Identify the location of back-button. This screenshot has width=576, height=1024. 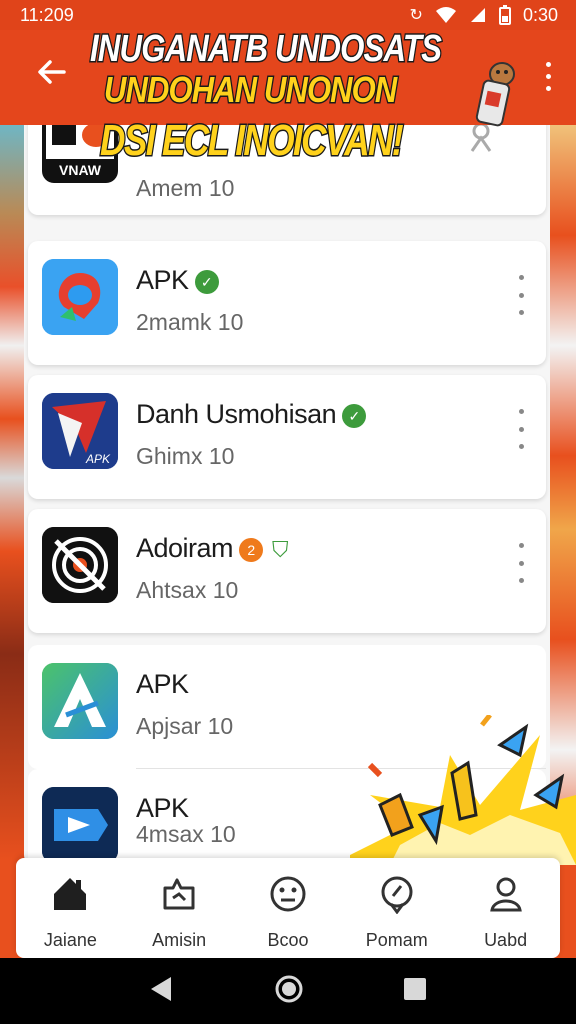
(52, 74).